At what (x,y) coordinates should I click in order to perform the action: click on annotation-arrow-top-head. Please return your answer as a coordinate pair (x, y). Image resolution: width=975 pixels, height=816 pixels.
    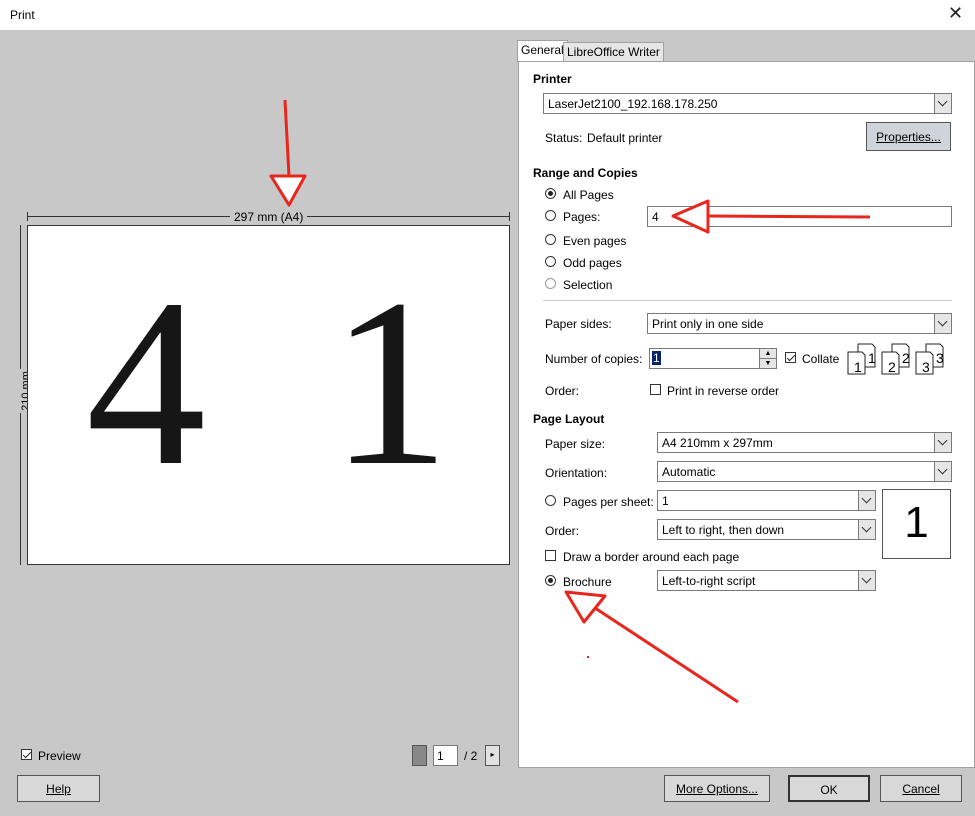
    Looking at the image, I should click on (288, 190).